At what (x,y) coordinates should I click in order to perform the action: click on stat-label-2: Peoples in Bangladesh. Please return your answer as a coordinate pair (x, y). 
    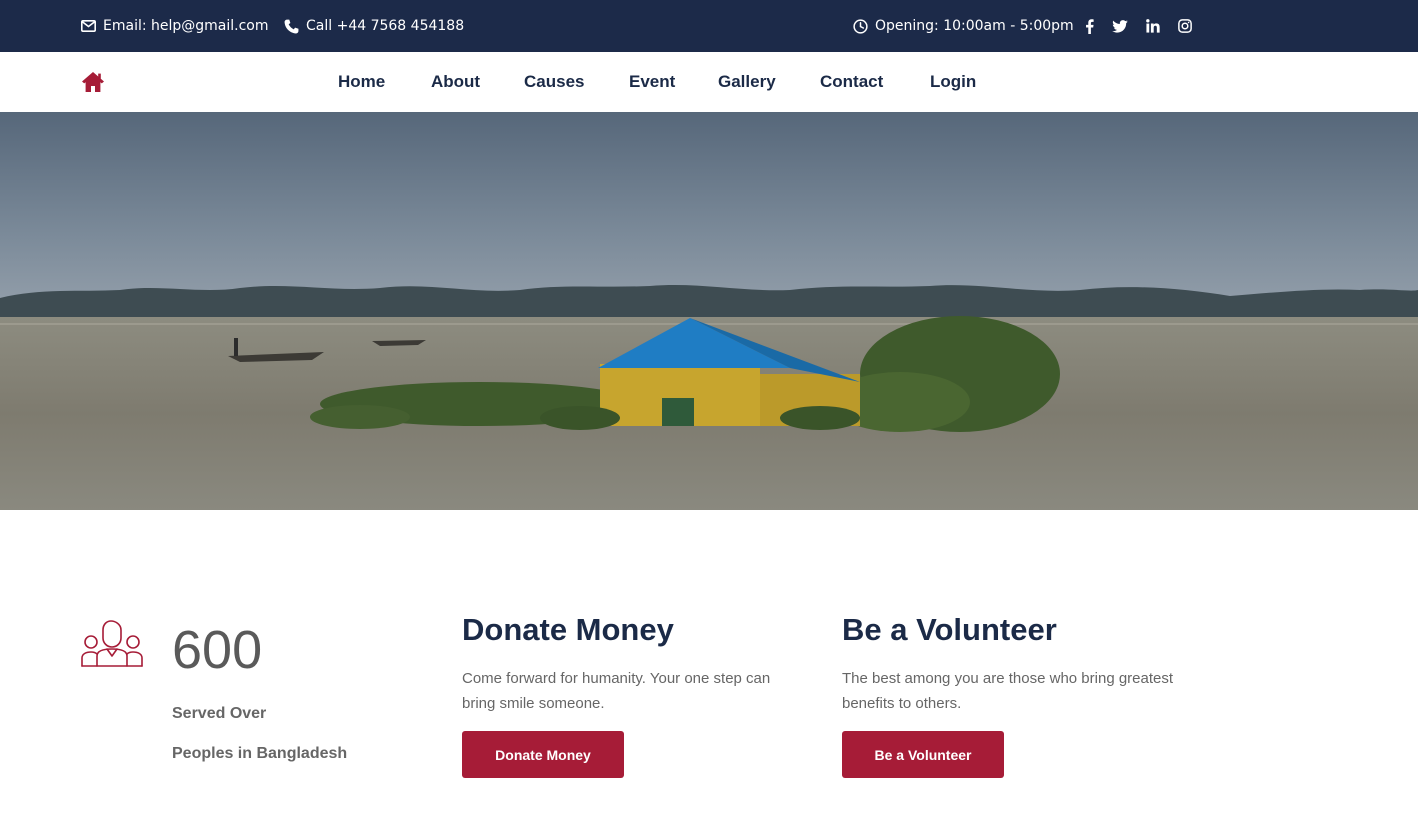
    Looking at the image, I should click on (260, 753).